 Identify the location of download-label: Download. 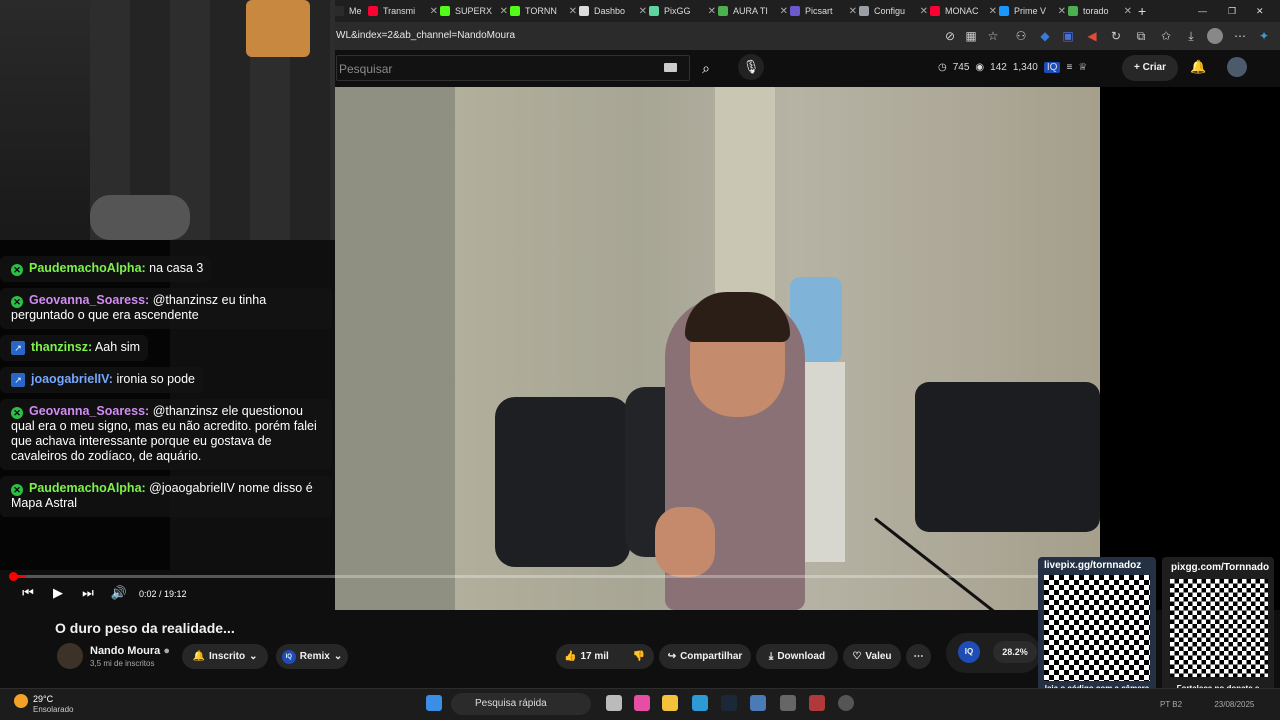
(801, 656).